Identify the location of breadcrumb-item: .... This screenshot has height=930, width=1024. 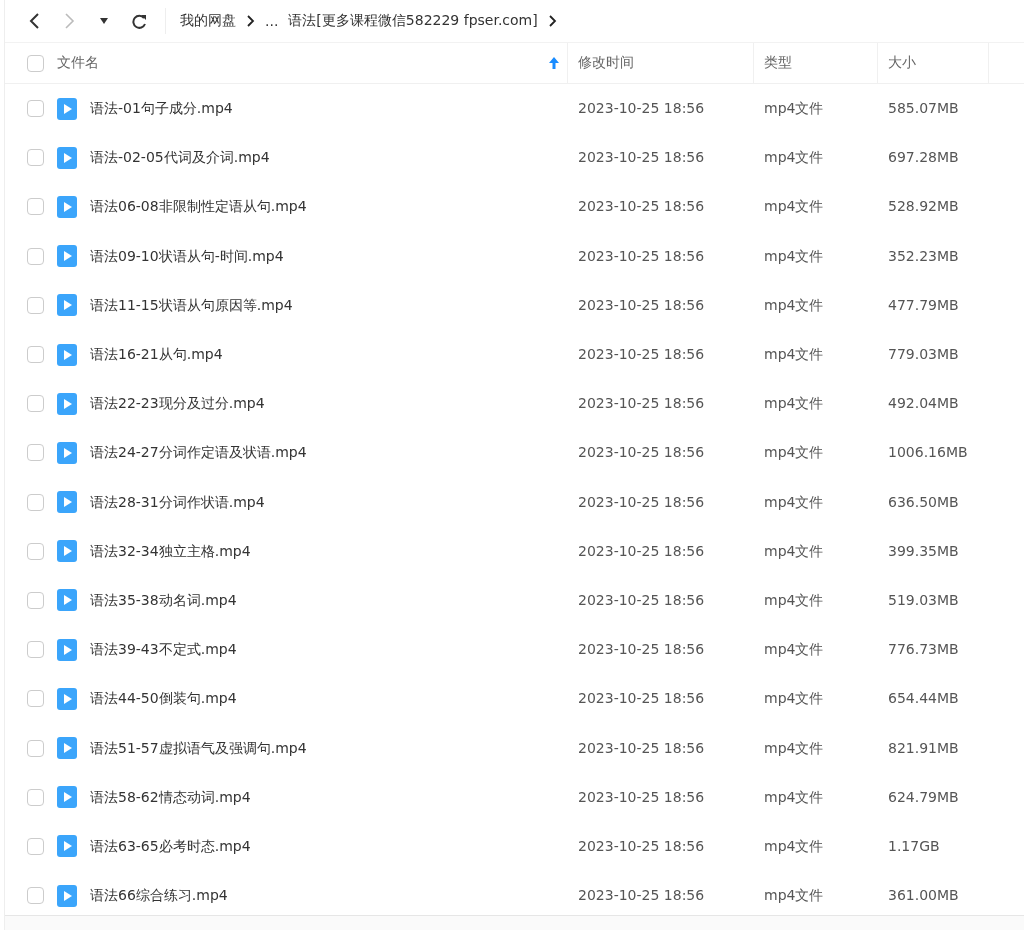
(272, 21).